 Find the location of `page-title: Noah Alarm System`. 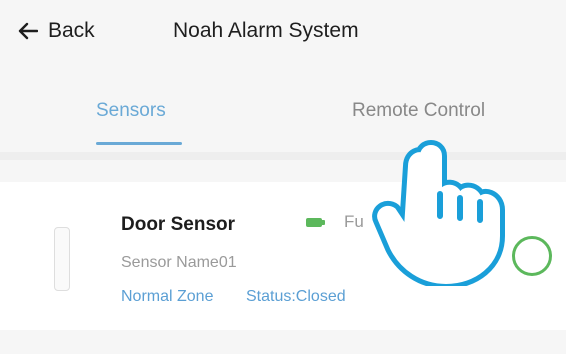

page-title: Noah Alarm System is located at coordinates (266, 30).